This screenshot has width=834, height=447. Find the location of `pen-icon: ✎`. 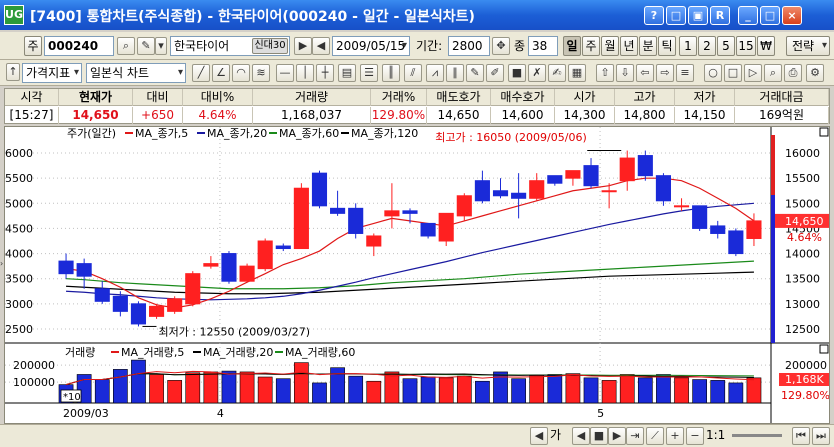

pen-icon: ✎ is located at coordinates (475, 73).